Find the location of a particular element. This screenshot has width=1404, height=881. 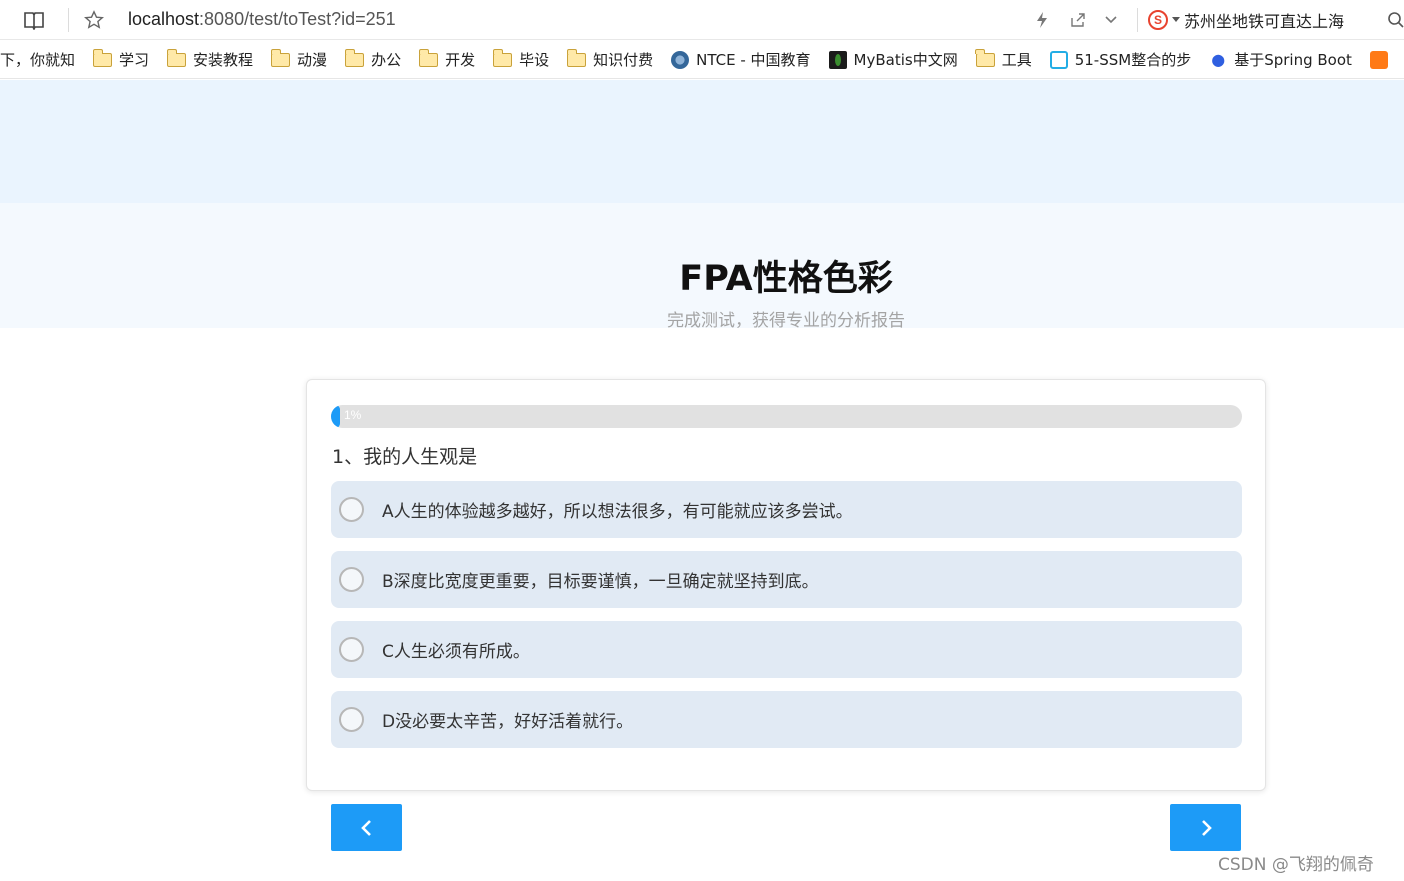

bookmark-folder: 知识付费 is located at coordinates (610, 59).